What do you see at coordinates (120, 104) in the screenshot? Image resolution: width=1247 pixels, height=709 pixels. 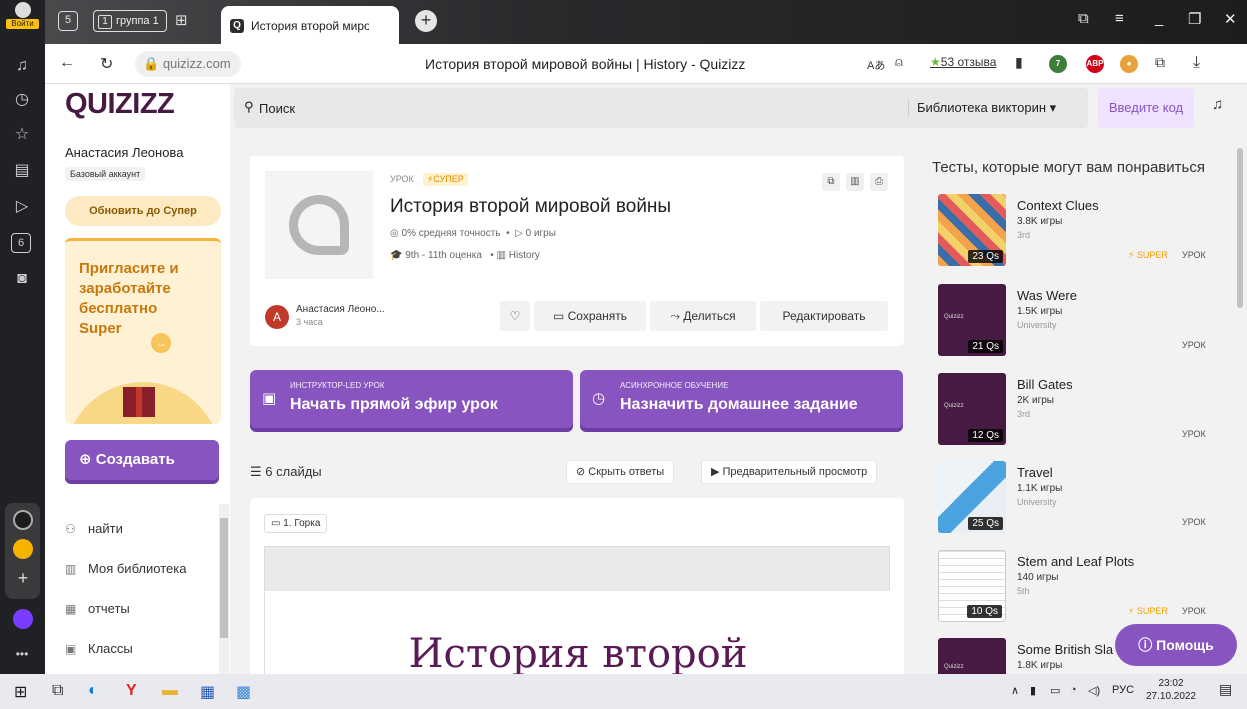 I see `quizizz-logo: QUIZIZZ` at bounding box center [120, 104].